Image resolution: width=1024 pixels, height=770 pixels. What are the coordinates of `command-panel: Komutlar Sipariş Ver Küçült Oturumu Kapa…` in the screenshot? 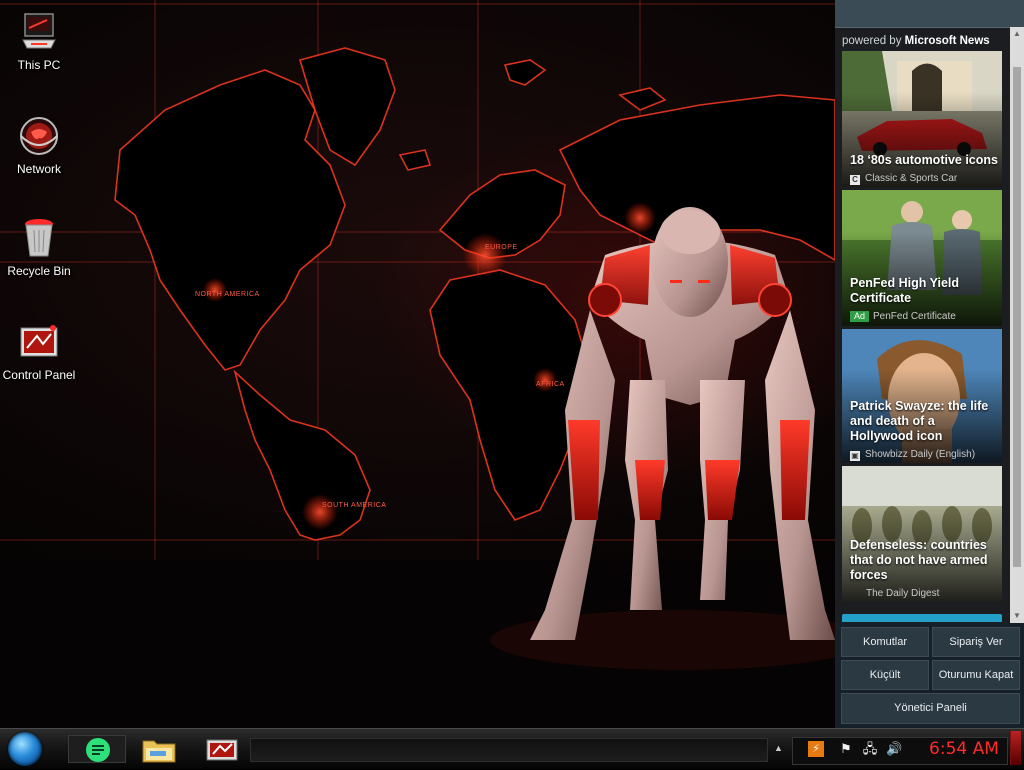 It's located at (929, 675).